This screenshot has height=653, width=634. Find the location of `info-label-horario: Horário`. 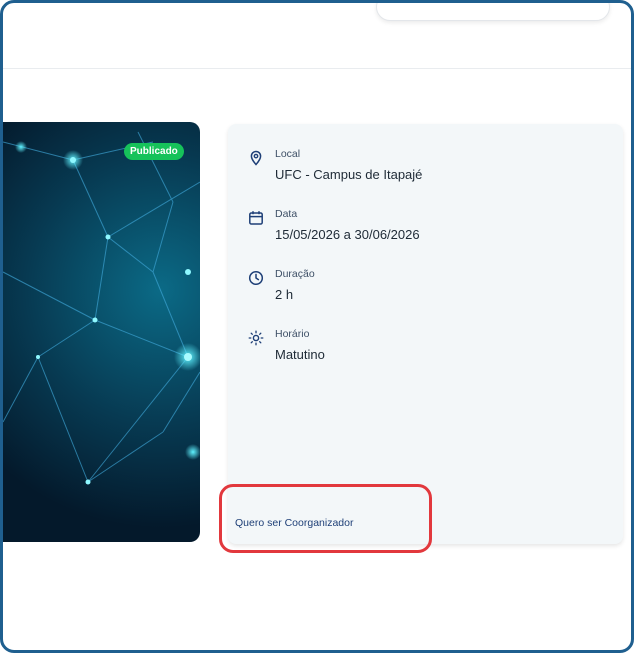

info-label-horario: Horário is located at coordinates (292, 334).